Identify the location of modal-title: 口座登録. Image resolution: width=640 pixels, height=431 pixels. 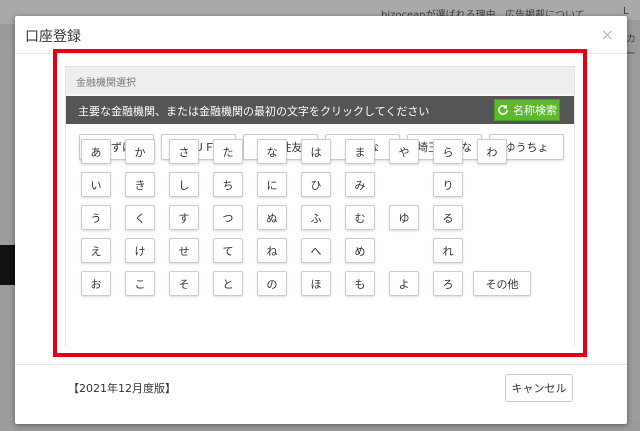
(53, 37).